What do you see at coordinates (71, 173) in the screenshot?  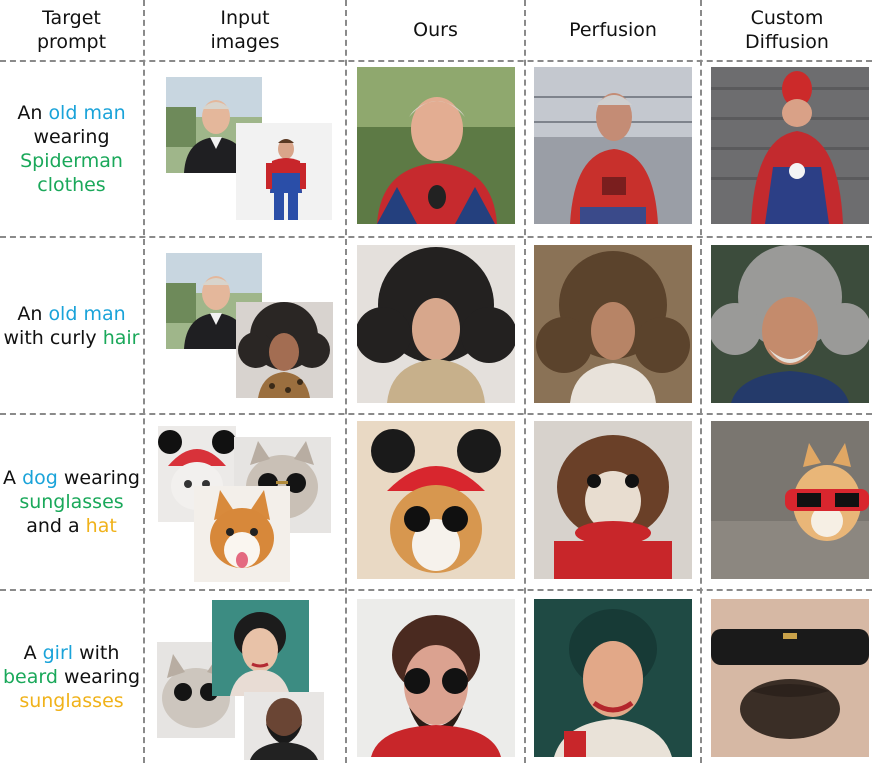 I see `prompt-segment-attr: Spiderman clothes` at bounding box center [71, 173].